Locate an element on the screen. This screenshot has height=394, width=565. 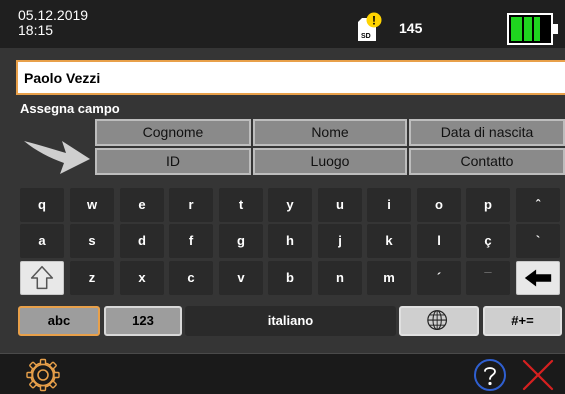
alert-icon: ! is located at coordinates (374, 20).